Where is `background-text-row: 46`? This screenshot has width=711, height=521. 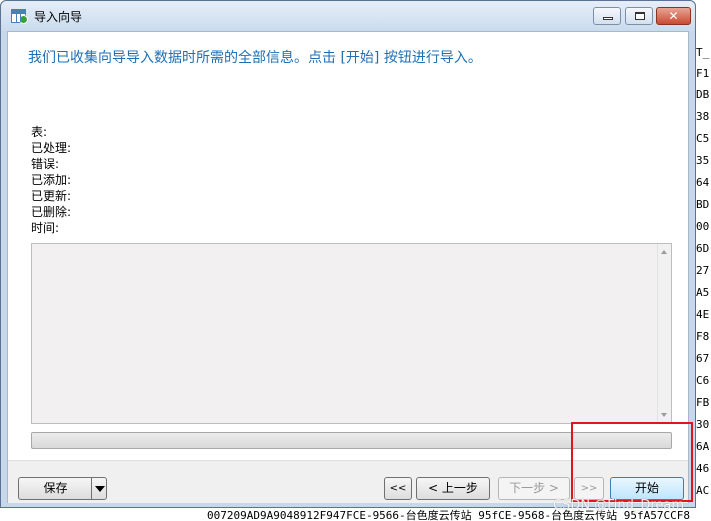
background-text-row: 46 is located at coordinates (703, 468).